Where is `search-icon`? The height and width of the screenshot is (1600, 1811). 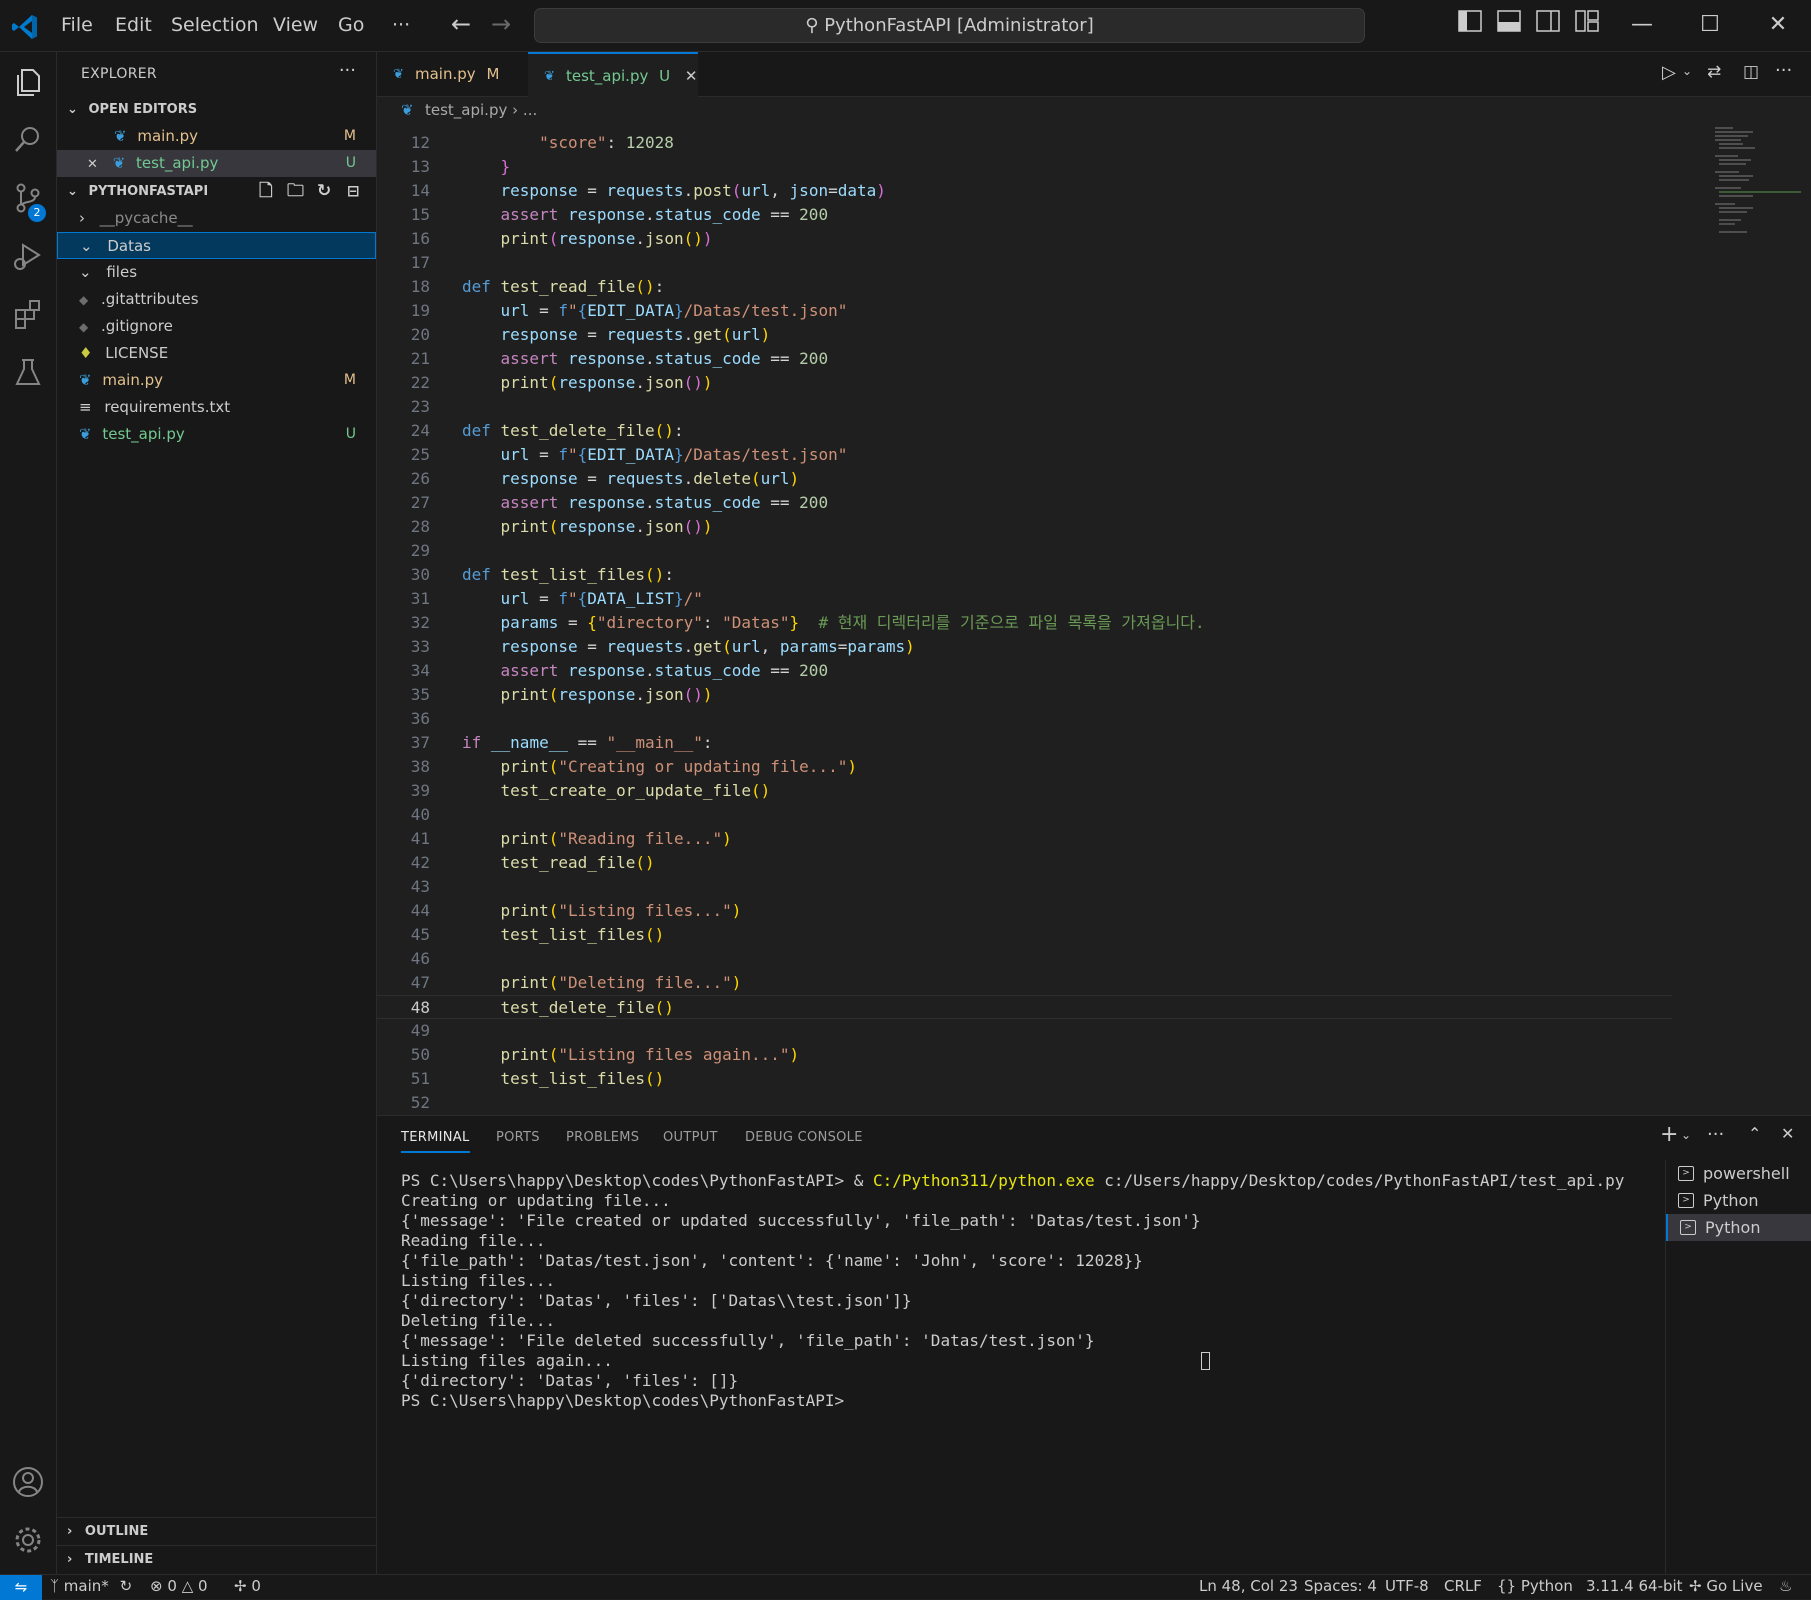
search-icon is located at coordinates (28, 140).